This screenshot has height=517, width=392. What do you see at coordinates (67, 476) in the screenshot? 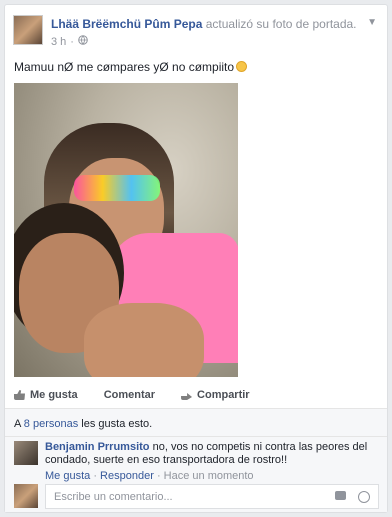
I see `comment-like-link: Me gusta` at bounding box center [67, 476].